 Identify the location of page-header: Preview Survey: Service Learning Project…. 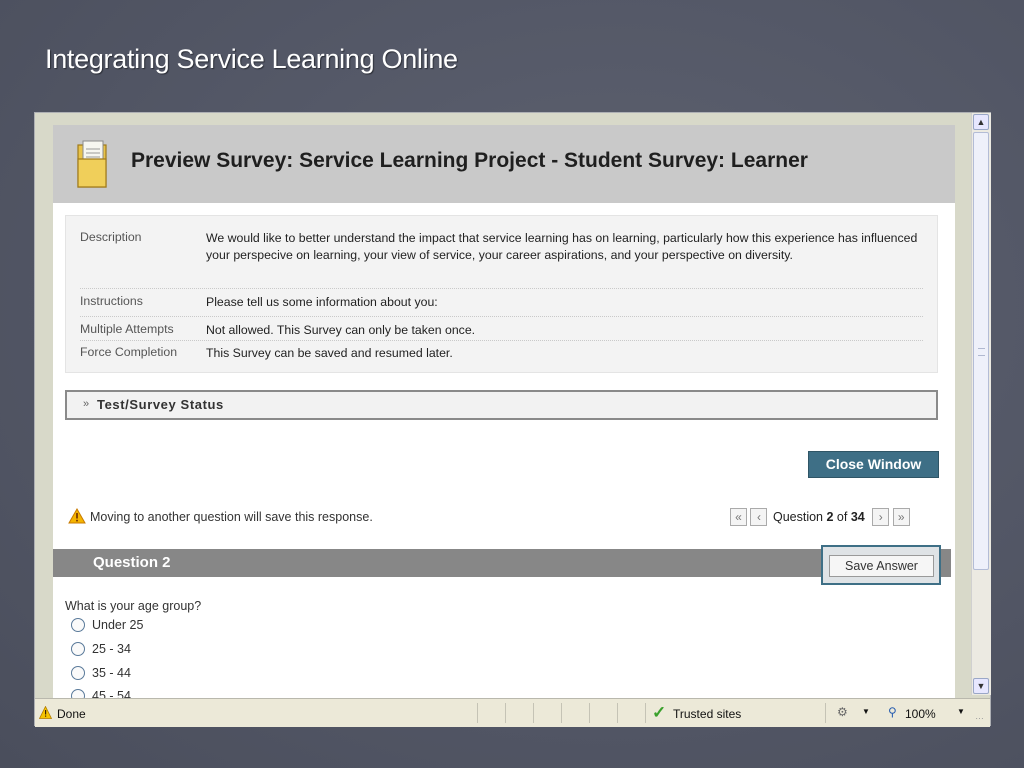
(504, 164).